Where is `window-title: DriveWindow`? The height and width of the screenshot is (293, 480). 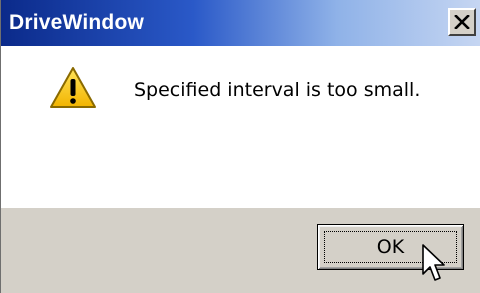
window-title: DriveWindow is located at coordinates (77, 22).